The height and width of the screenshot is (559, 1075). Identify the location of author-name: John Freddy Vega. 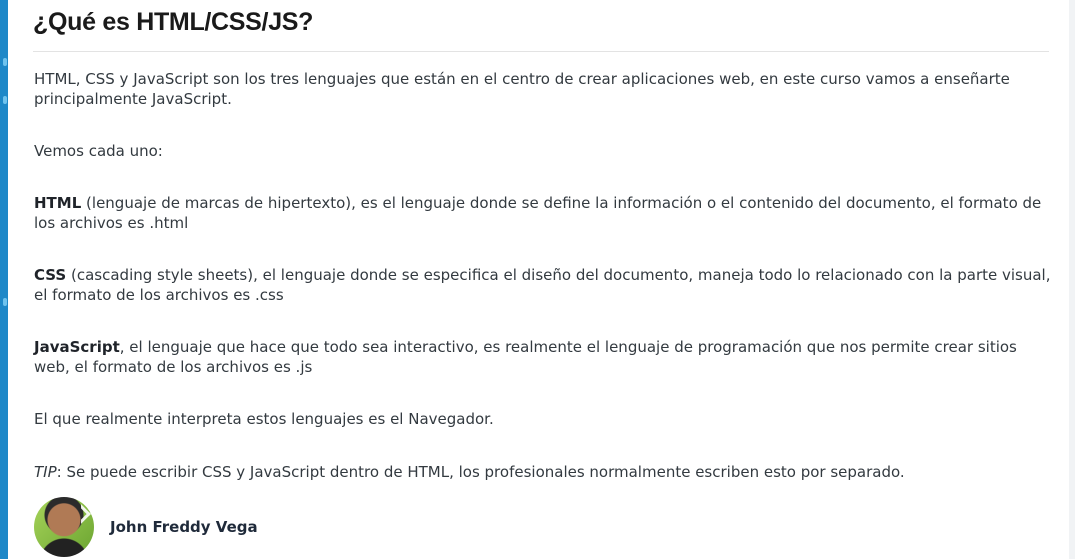
(184, 527).